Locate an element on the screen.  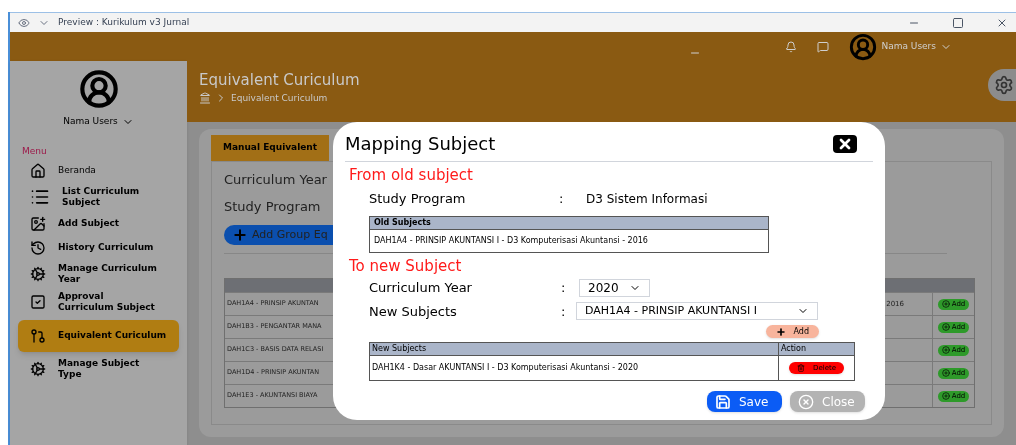
maximize-icon is located at coordinates (958, 22).